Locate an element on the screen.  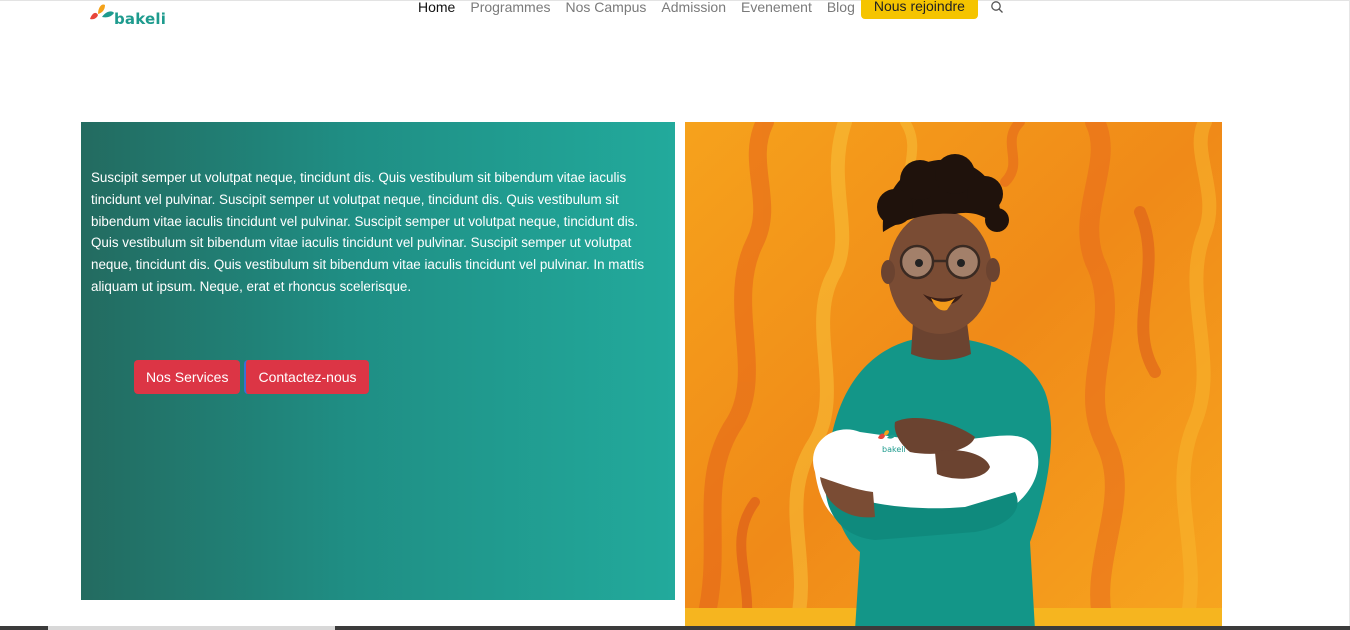
search-icon is located at coordinates (997, 7).